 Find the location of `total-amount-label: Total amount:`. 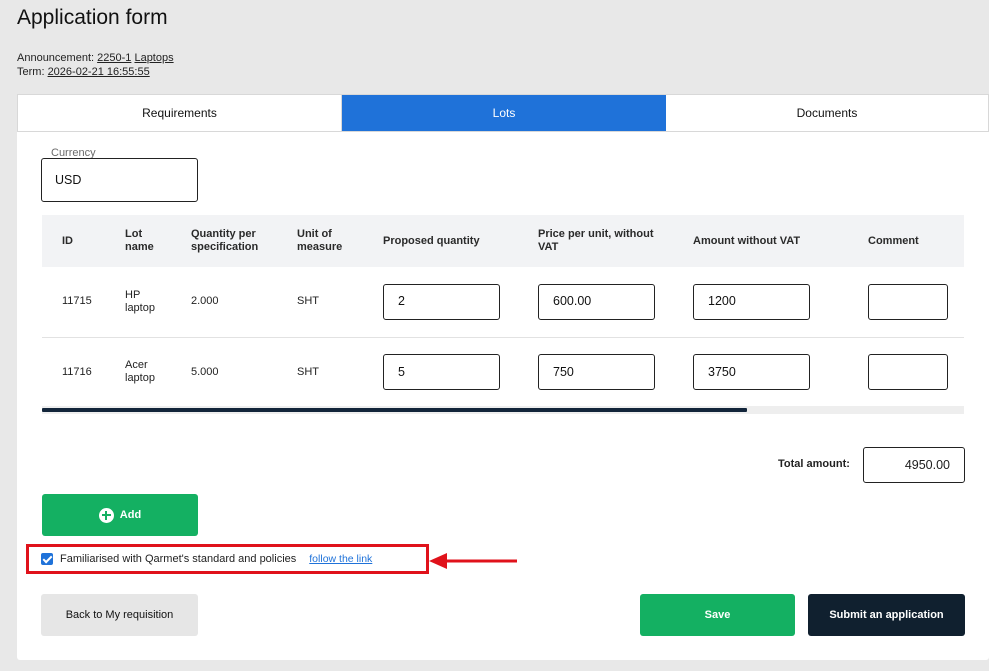

total-amount-label: Total amount: is located at coordinates (814, 464).